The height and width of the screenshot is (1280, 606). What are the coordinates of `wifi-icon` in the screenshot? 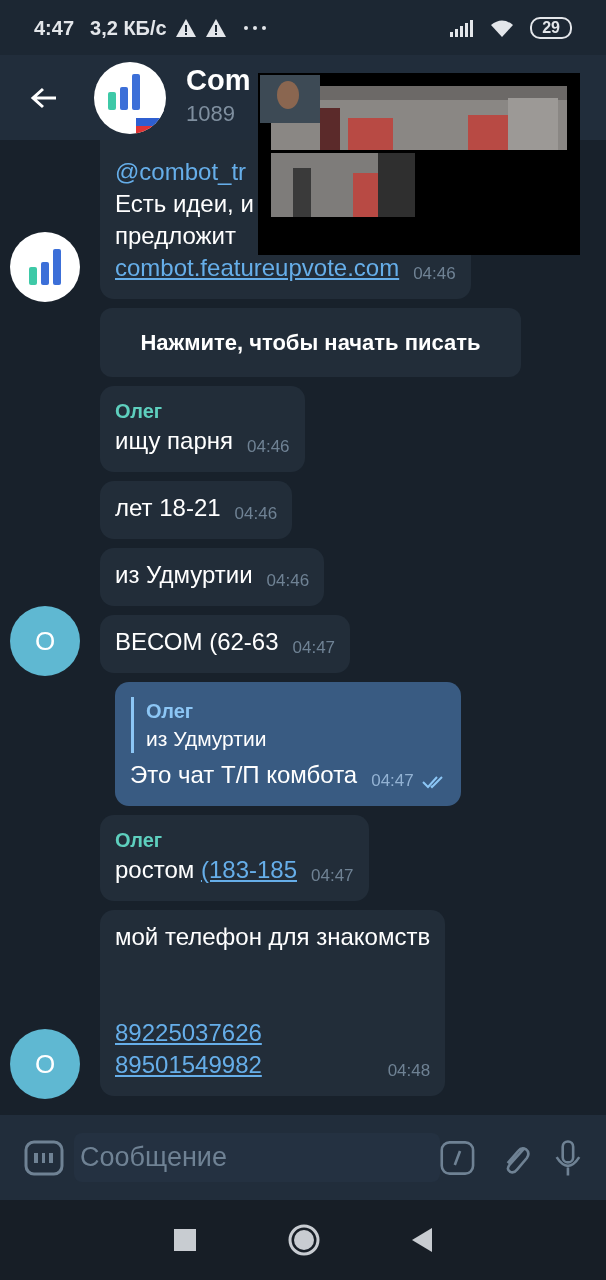 It's located at (502, 27).